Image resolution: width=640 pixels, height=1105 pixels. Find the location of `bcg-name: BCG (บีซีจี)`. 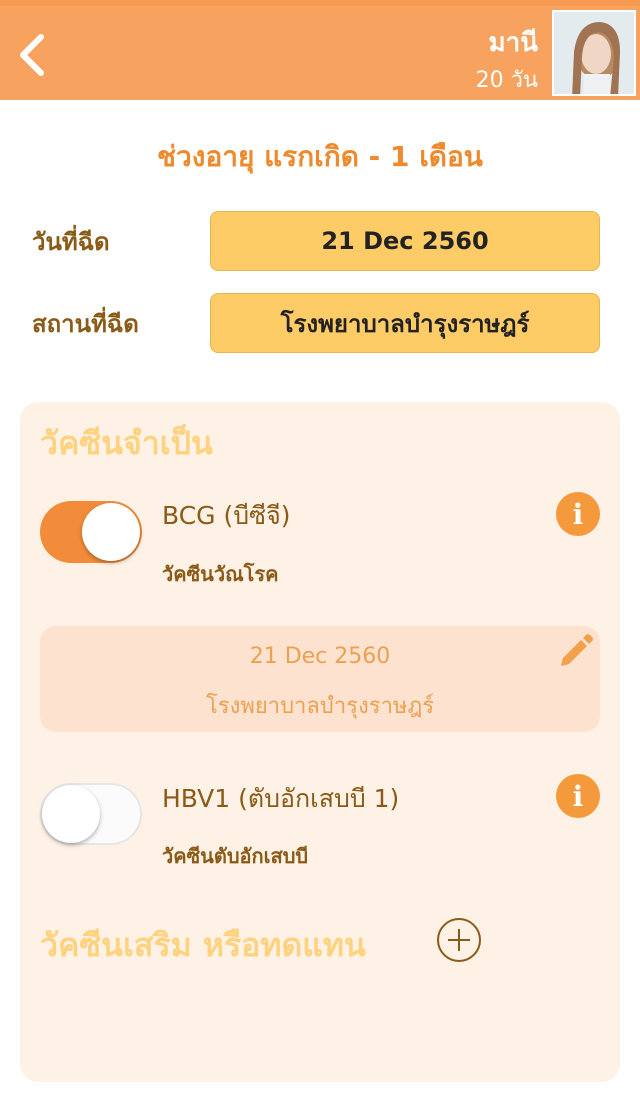

bcg-name: BCG (บีซีจี) is located at coordinates (226, 515).